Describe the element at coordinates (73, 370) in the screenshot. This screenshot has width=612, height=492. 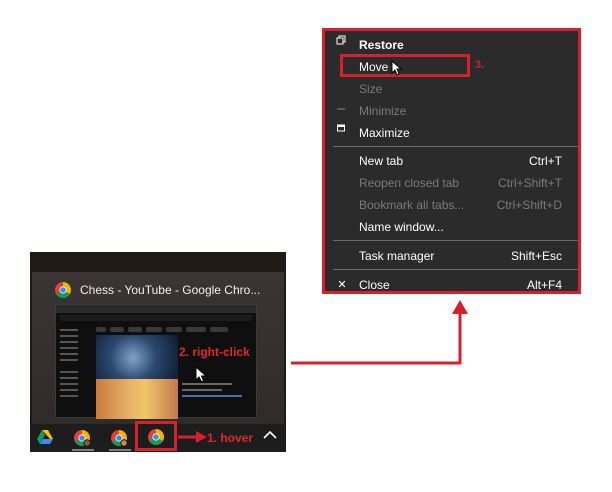
I see `thumb-sidebar` at that location.